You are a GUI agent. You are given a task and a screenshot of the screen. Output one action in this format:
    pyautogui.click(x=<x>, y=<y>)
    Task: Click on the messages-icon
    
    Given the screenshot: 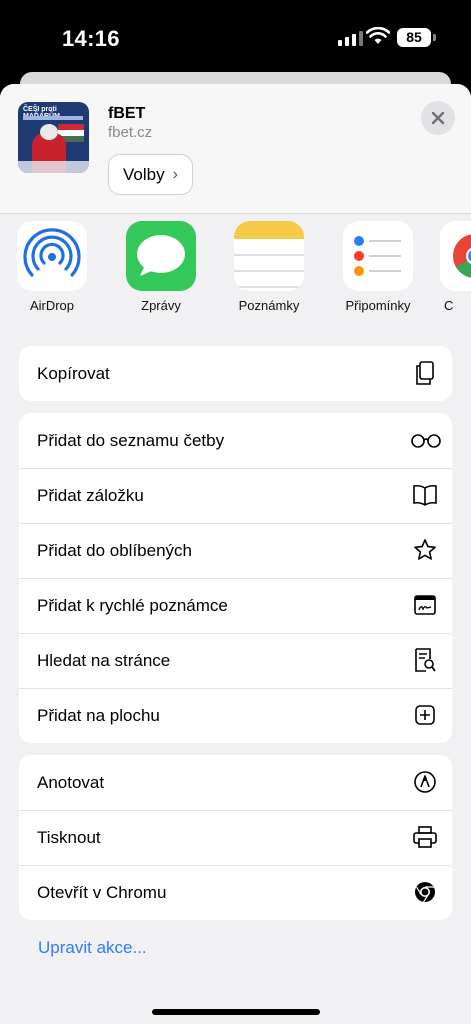 What is the action you would take?
    pyautogui.click(x=161, y=256)
    